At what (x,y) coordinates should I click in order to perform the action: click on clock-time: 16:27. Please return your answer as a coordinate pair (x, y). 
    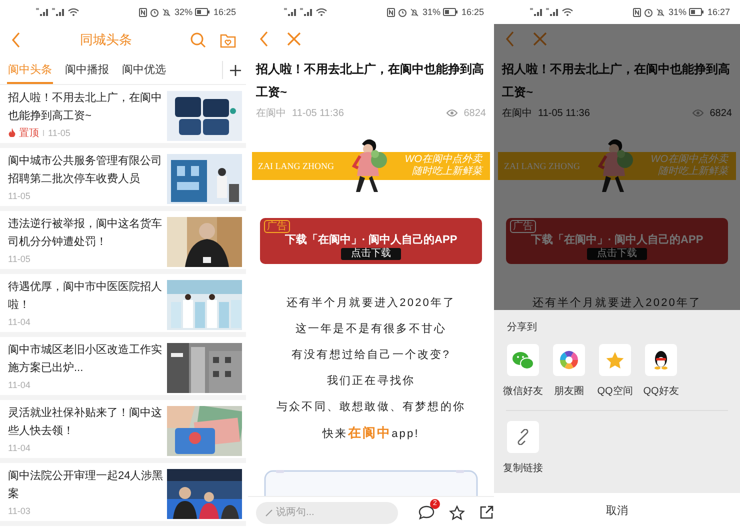
    Looking at the image, I should click on (718, 12).